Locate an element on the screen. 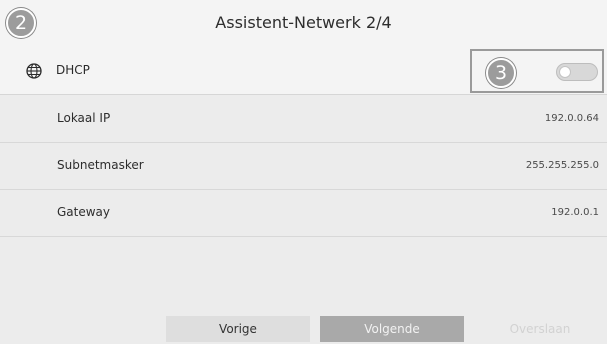  dhcp-row: DHCP 3 is located at coordinates (303, 70).